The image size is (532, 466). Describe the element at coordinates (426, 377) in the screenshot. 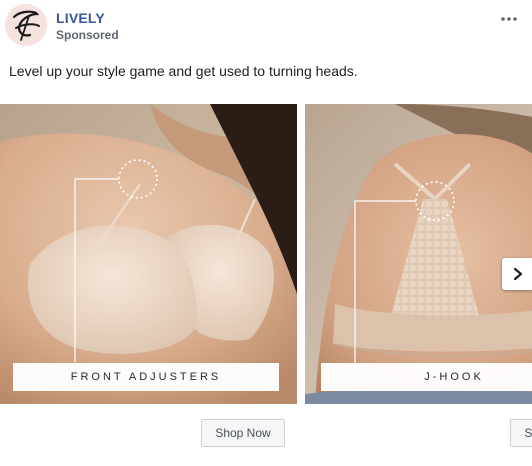

I see `feature-label: J-HOOK` at that location.